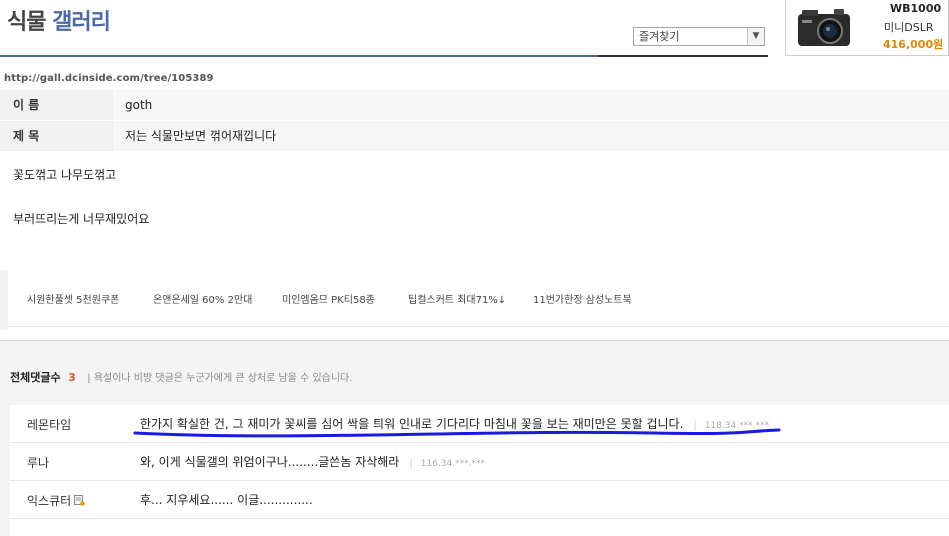 Image resolution: width=949 pixels, height=536 pixels. I want to click on ad-price: 416,000원, so click(913, 44).